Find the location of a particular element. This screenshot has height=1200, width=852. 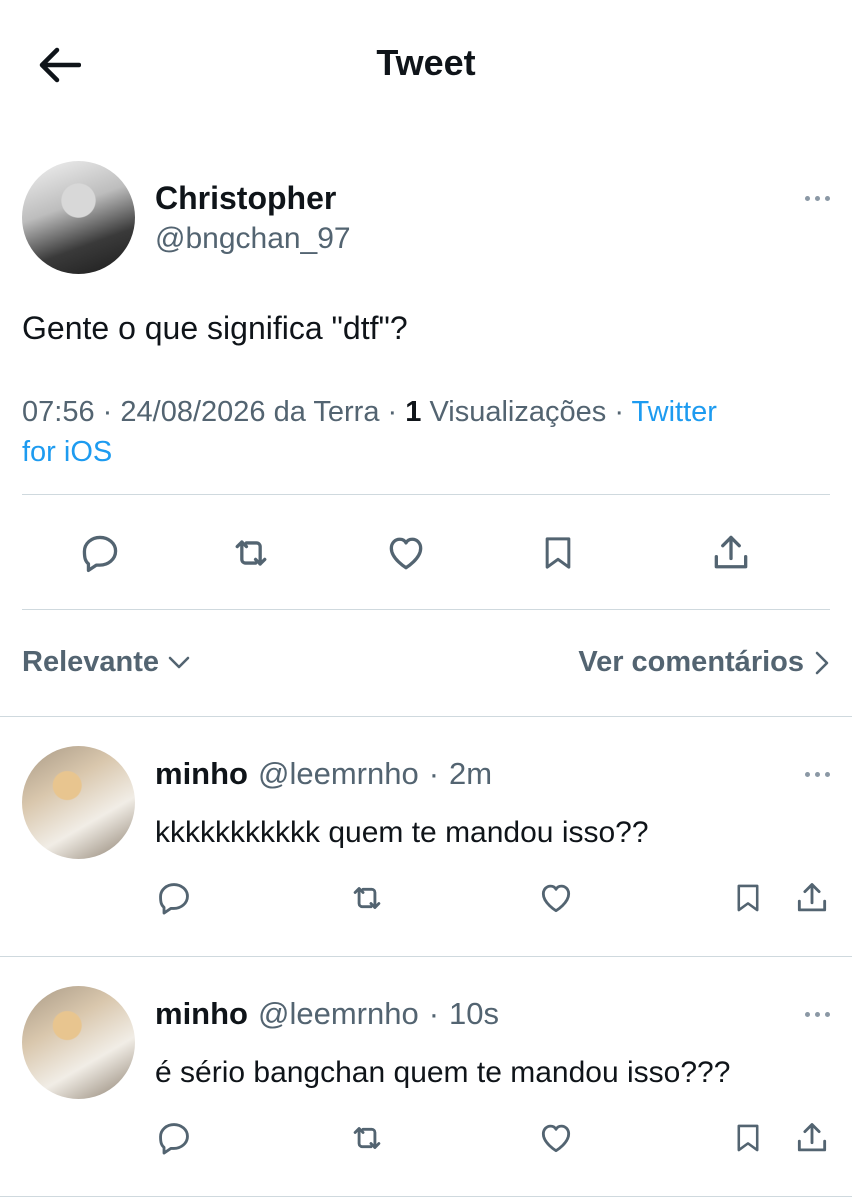

view-comments-label: Ver comentários is located at coordinates (691, 662).